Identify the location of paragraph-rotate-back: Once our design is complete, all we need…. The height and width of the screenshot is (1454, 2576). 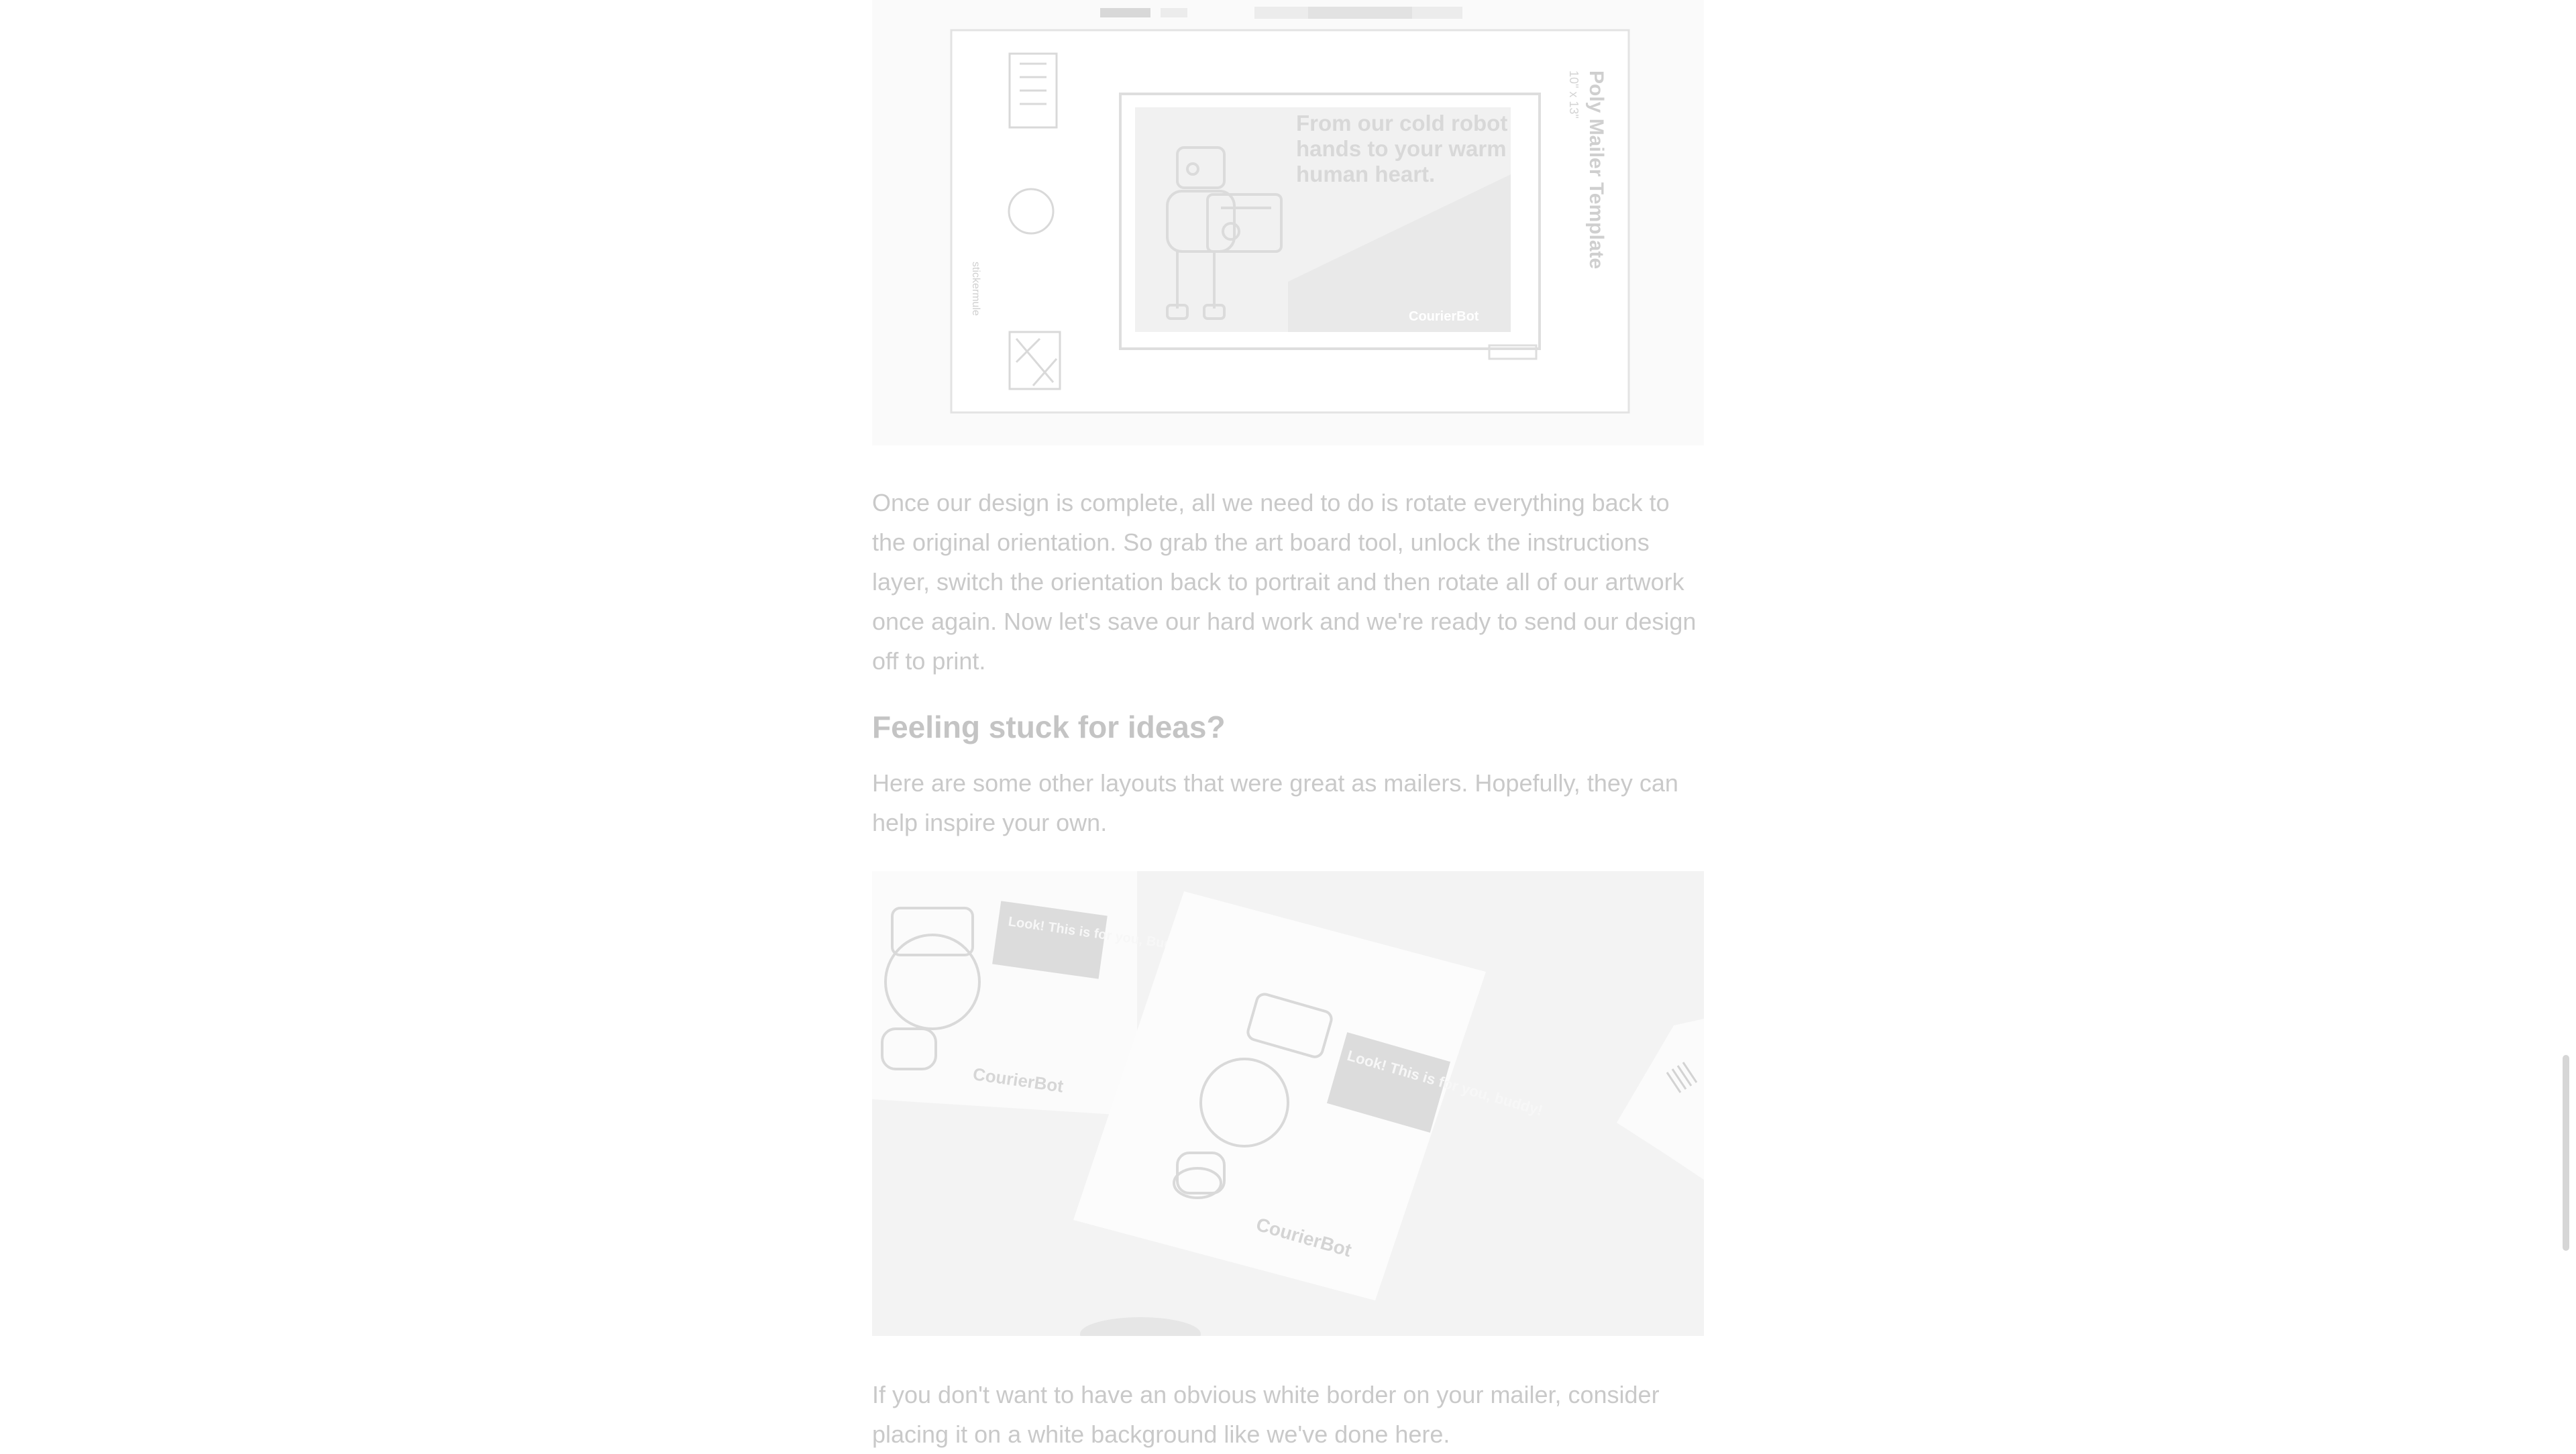
(1284, 582).